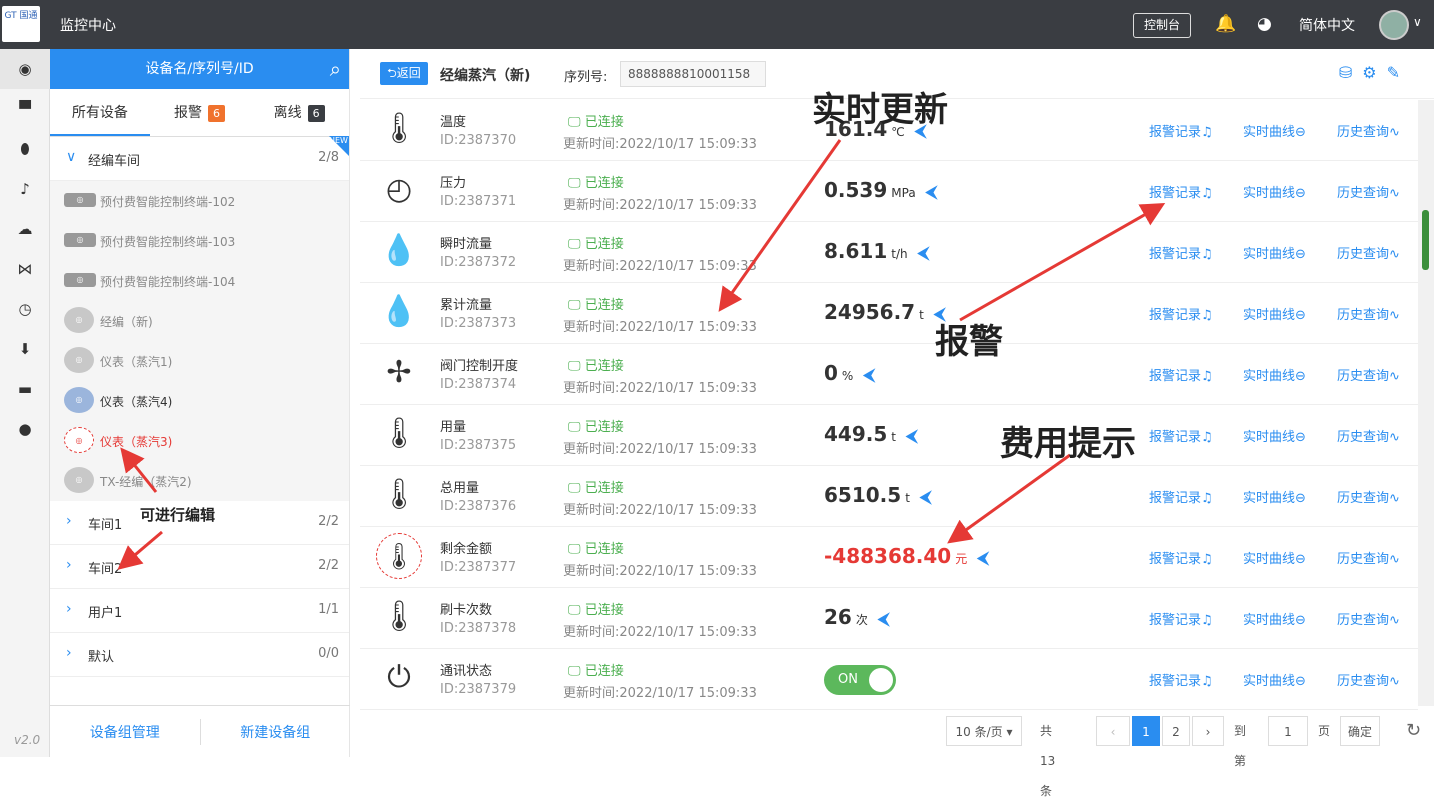  Describe the element at coordinates (1426, 403) in the screenshot. I see `scrollbar` at that location.